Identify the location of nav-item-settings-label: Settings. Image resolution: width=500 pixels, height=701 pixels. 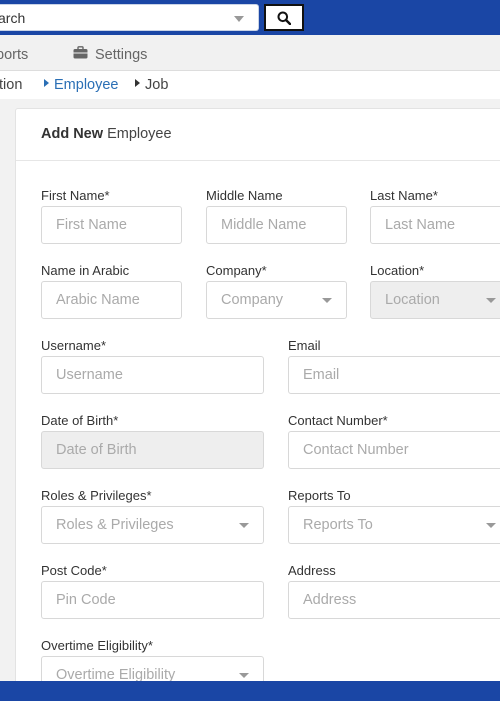
(121, 55).